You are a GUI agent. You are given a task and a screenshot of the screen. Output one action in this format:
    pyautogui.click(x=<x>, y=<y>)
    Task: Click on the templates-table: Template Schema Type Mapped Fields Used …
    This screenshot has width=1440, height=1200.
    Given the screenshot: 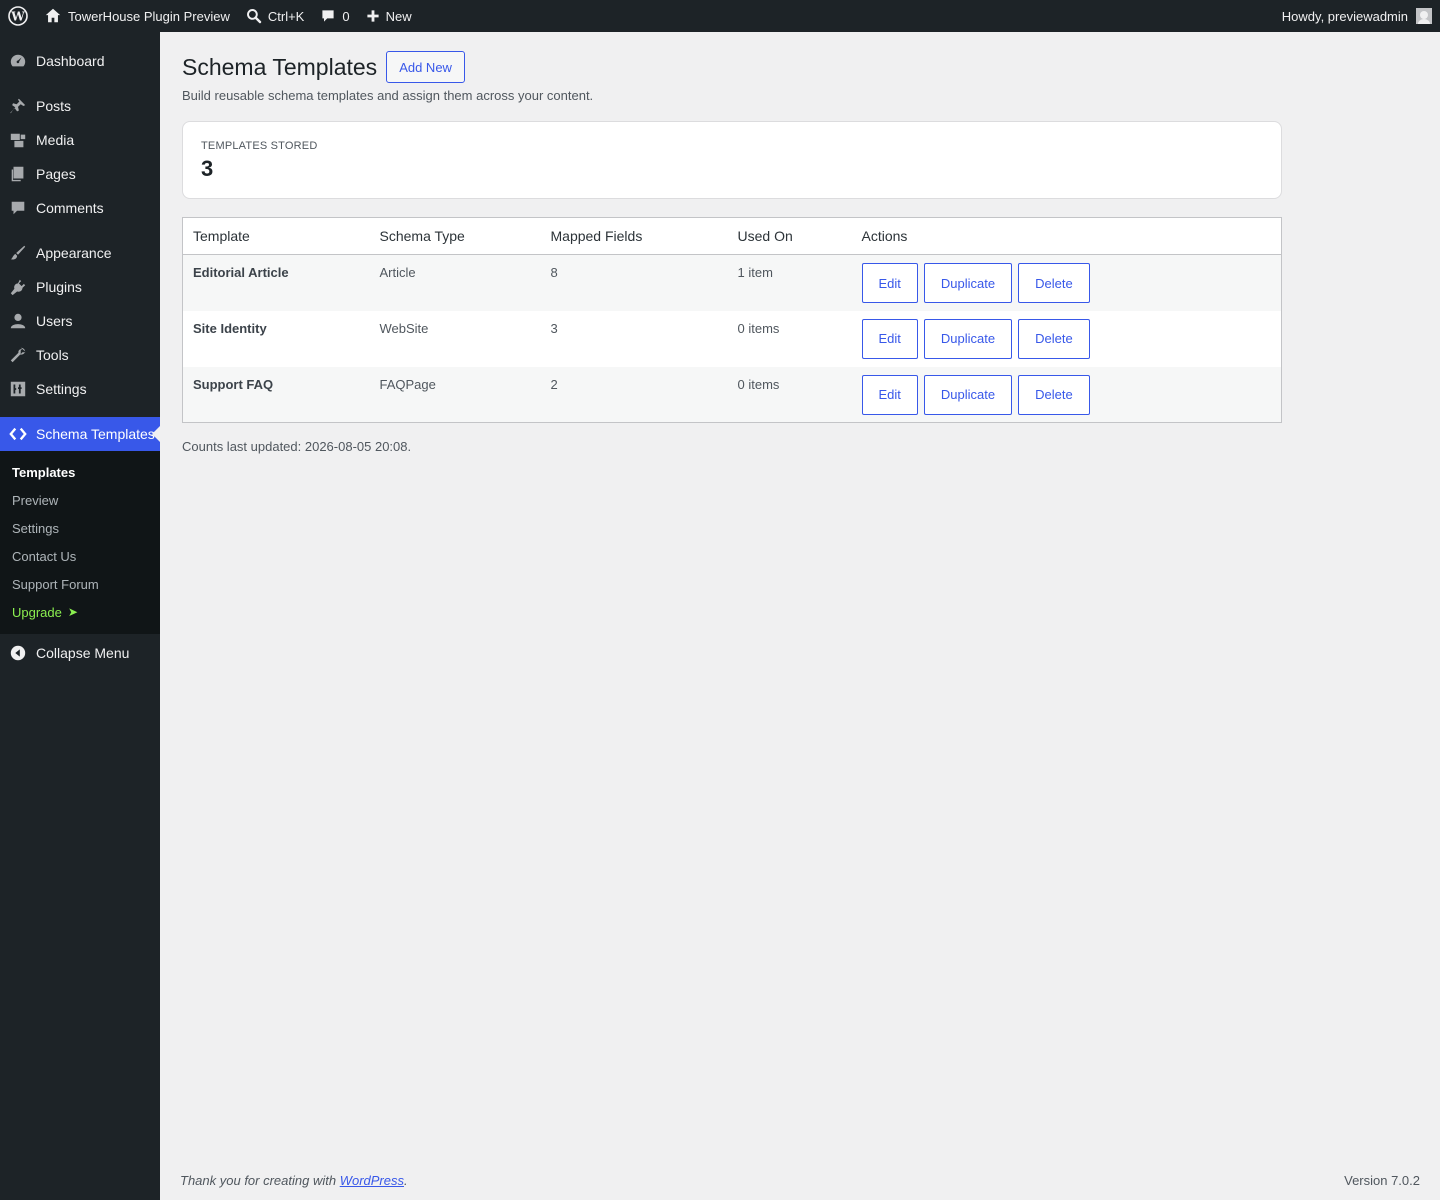 What is the action you would take?
    pyautogui.click(x=732, y=320)
    